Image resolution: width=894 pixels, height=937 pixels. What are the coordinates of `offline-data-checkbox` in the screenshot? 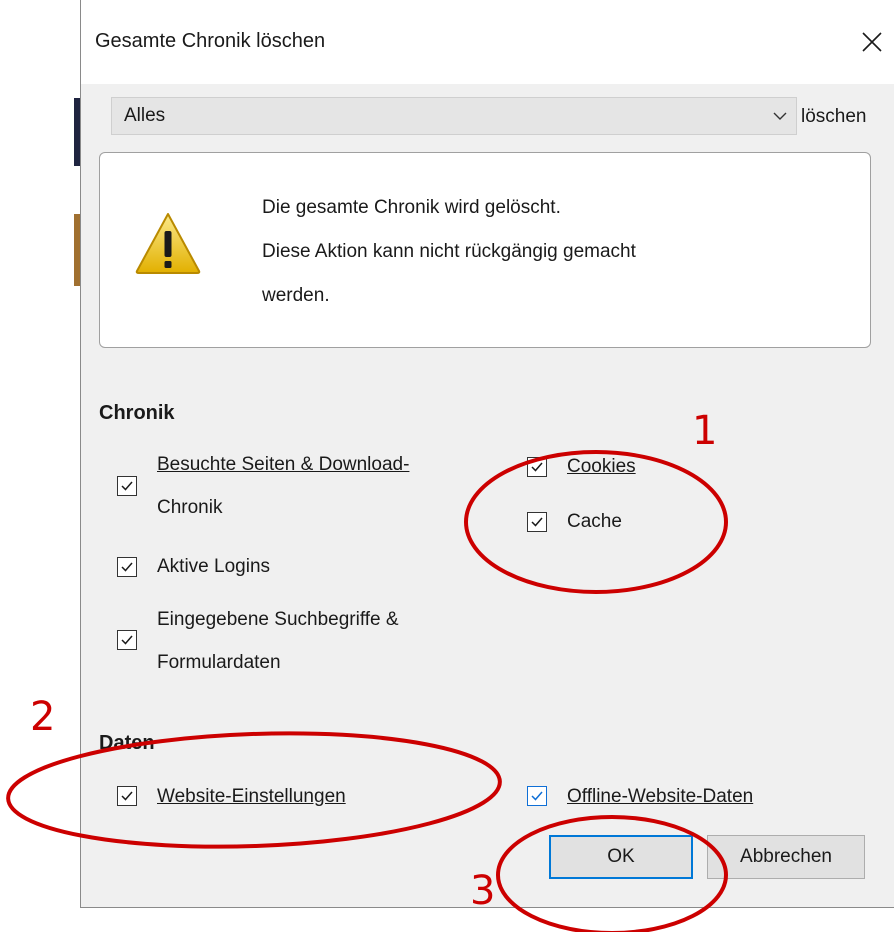 It's located at (537, 796).